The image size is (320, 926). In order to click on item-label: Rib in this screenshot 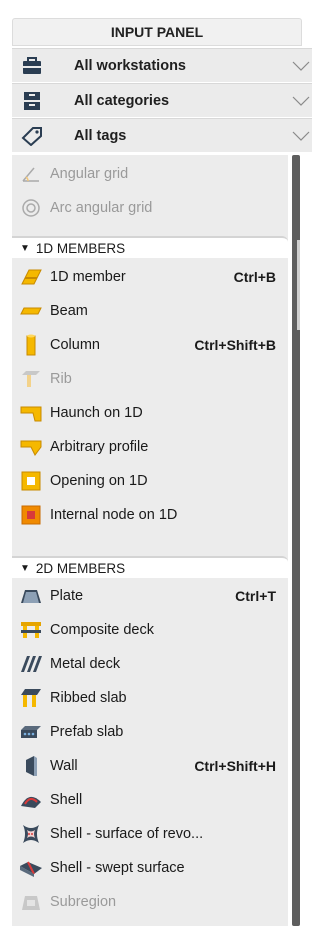, I will do `click(61, 379)`.